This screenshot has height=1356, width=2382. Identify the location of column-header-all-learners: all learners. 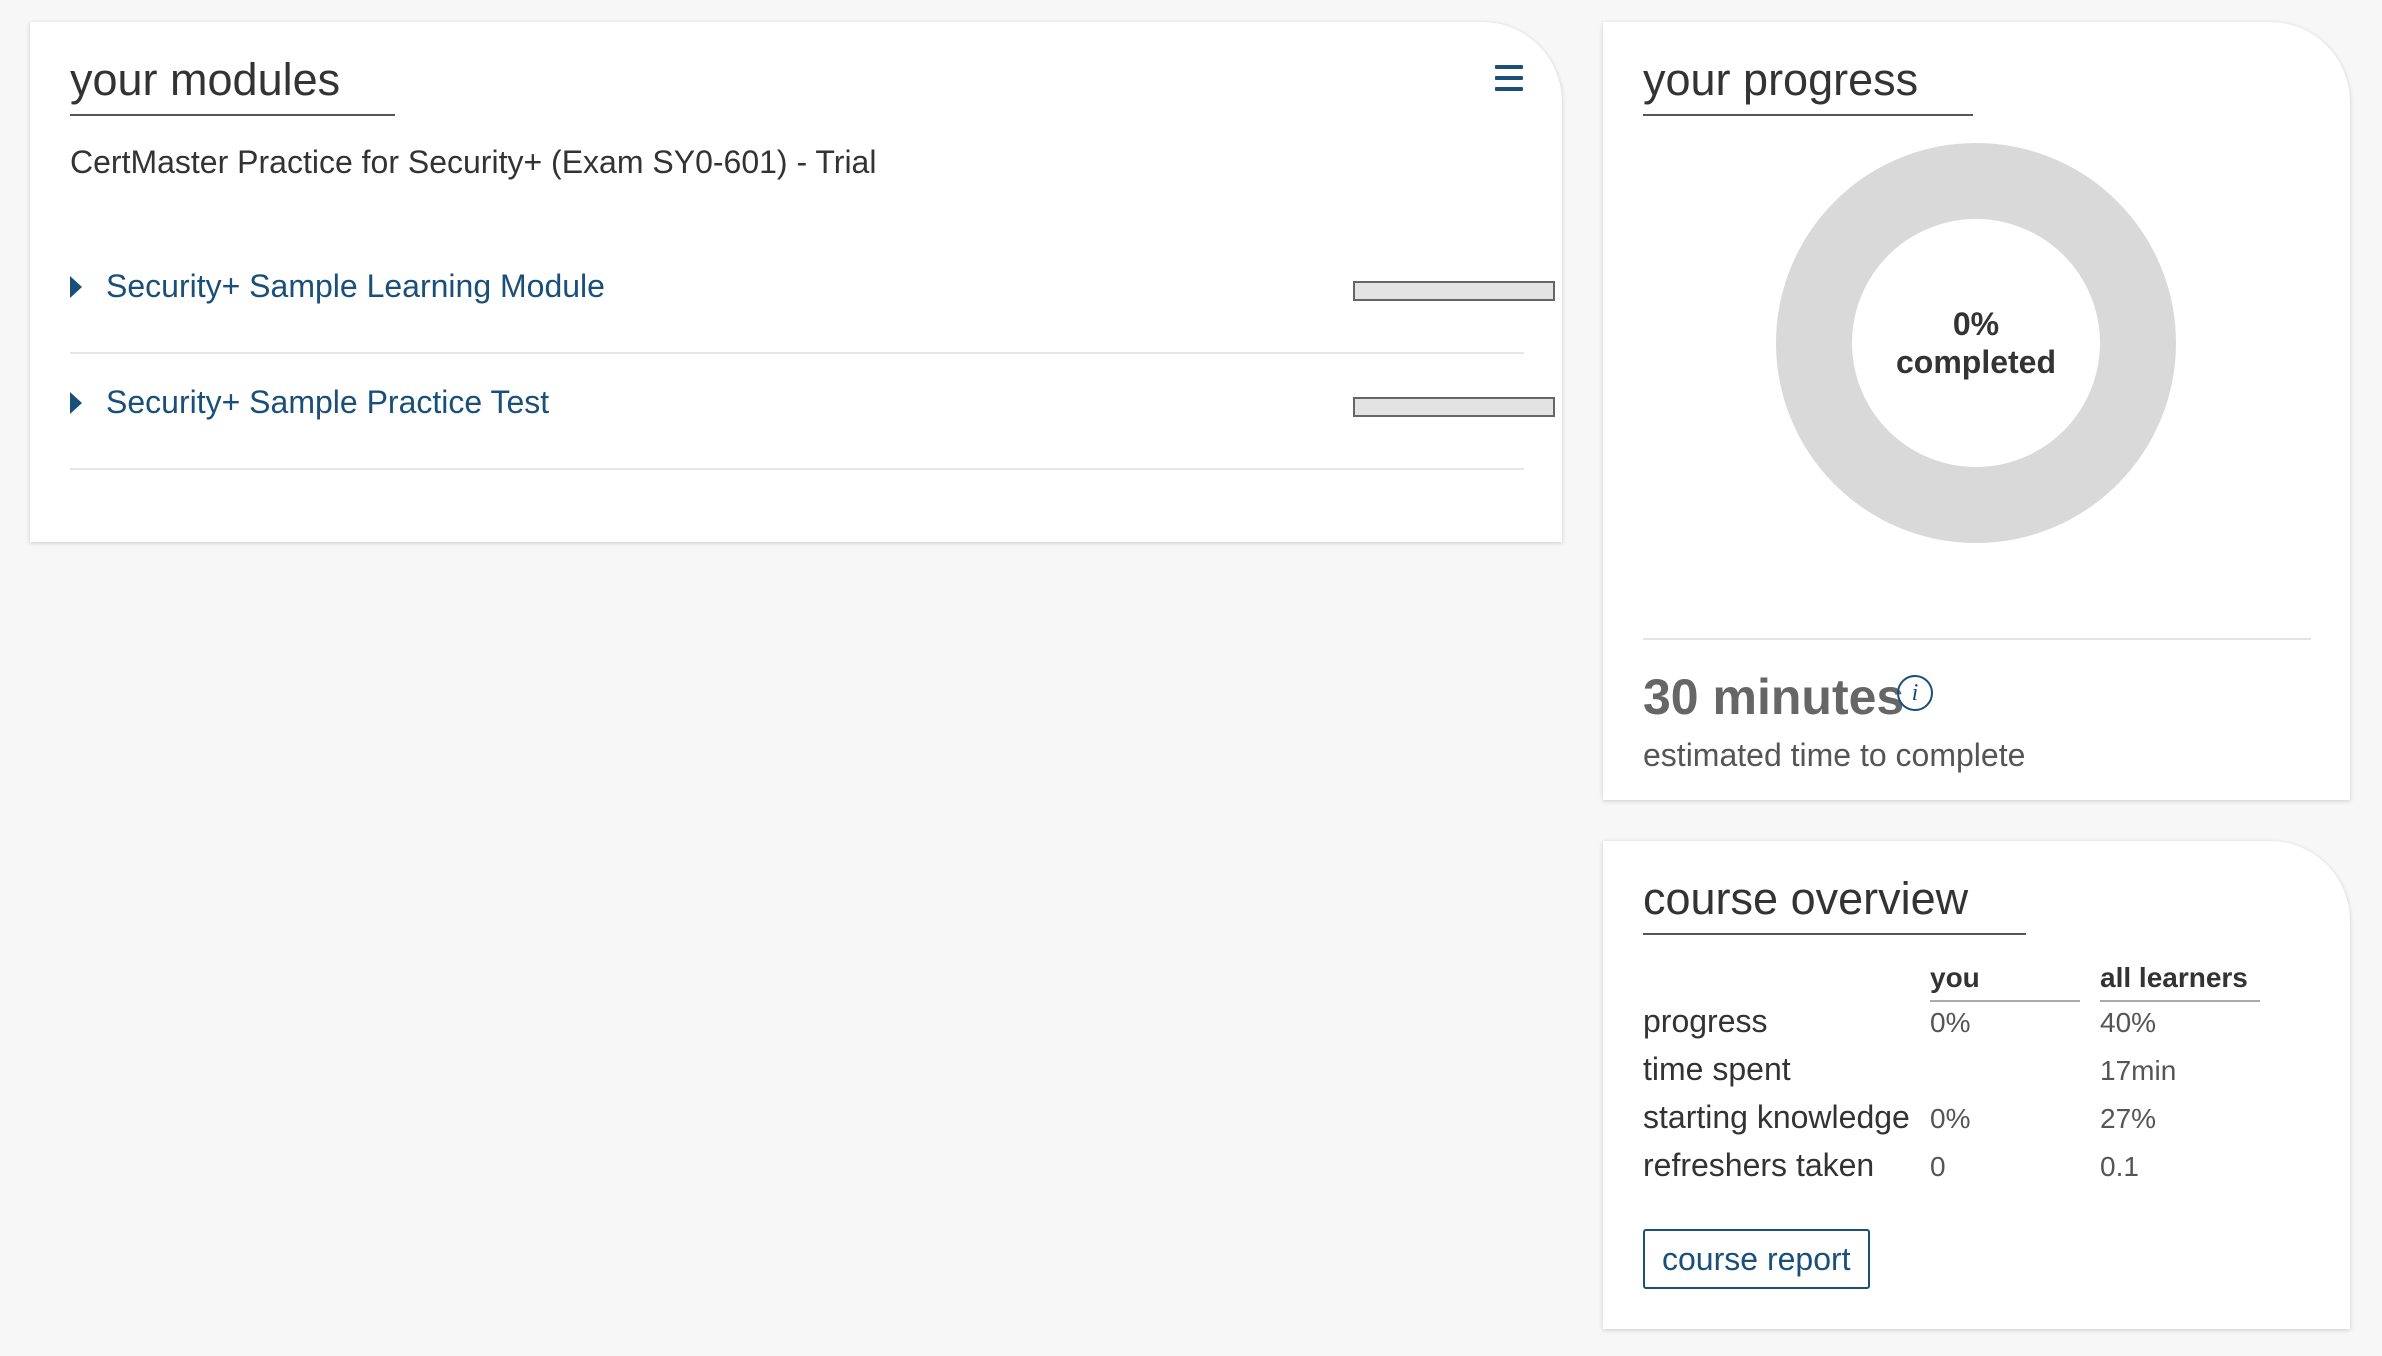
(2180, 982).